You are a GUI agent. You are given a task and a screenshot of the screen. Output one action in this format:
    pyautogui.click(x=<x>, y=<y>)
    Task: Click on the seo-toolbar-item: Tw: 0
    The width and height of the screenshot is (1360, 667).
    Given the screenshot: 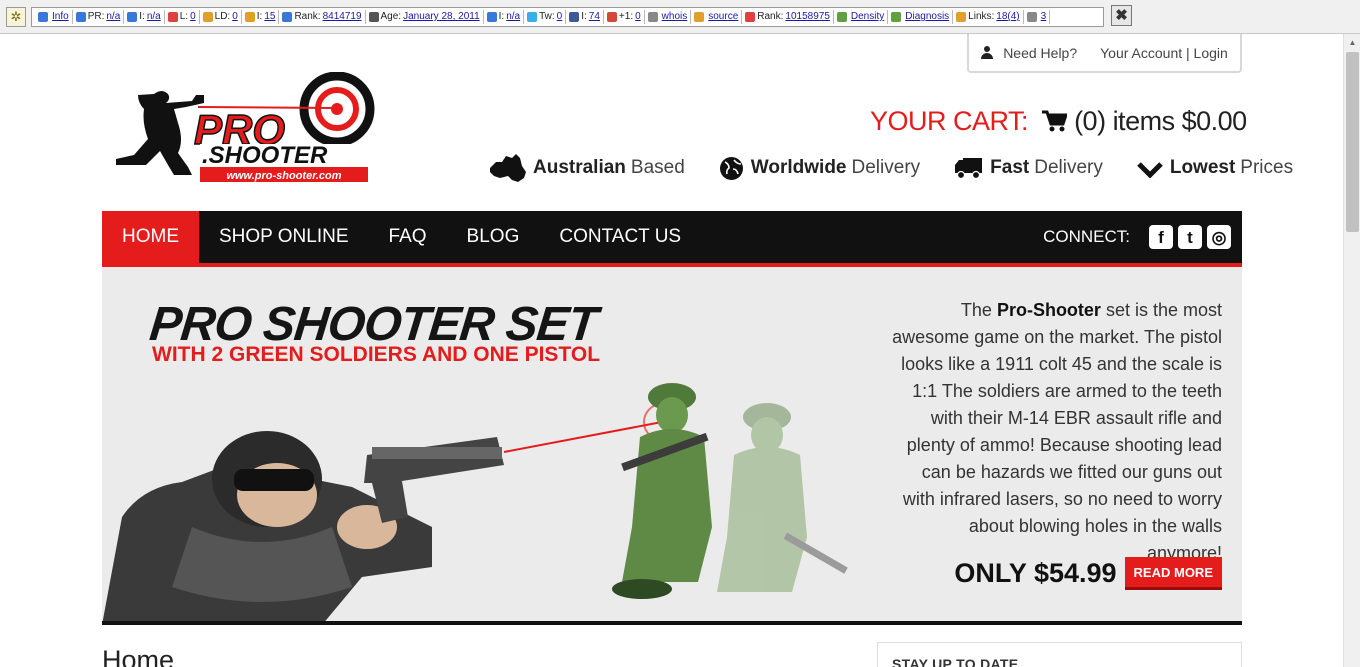 What is the action you would take?
    pyautogui.click(x=545, y=17)
    